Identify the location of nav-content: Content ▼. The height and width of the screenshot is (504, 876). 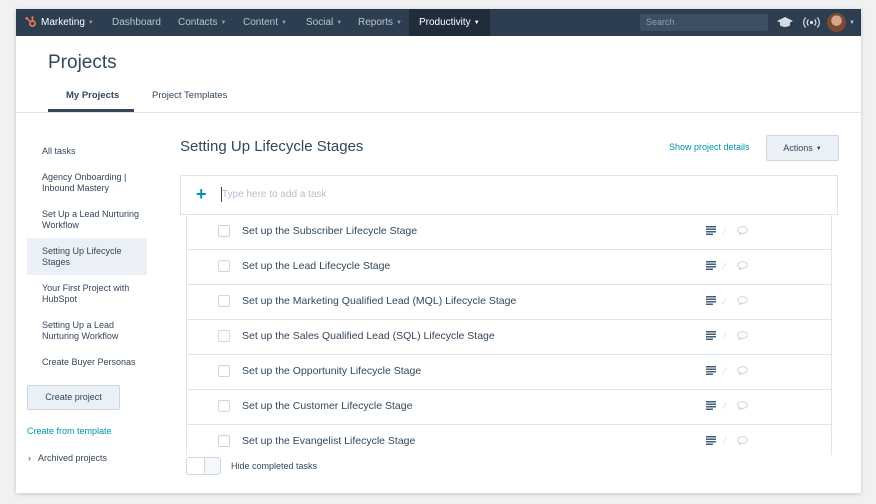
(265, 22).